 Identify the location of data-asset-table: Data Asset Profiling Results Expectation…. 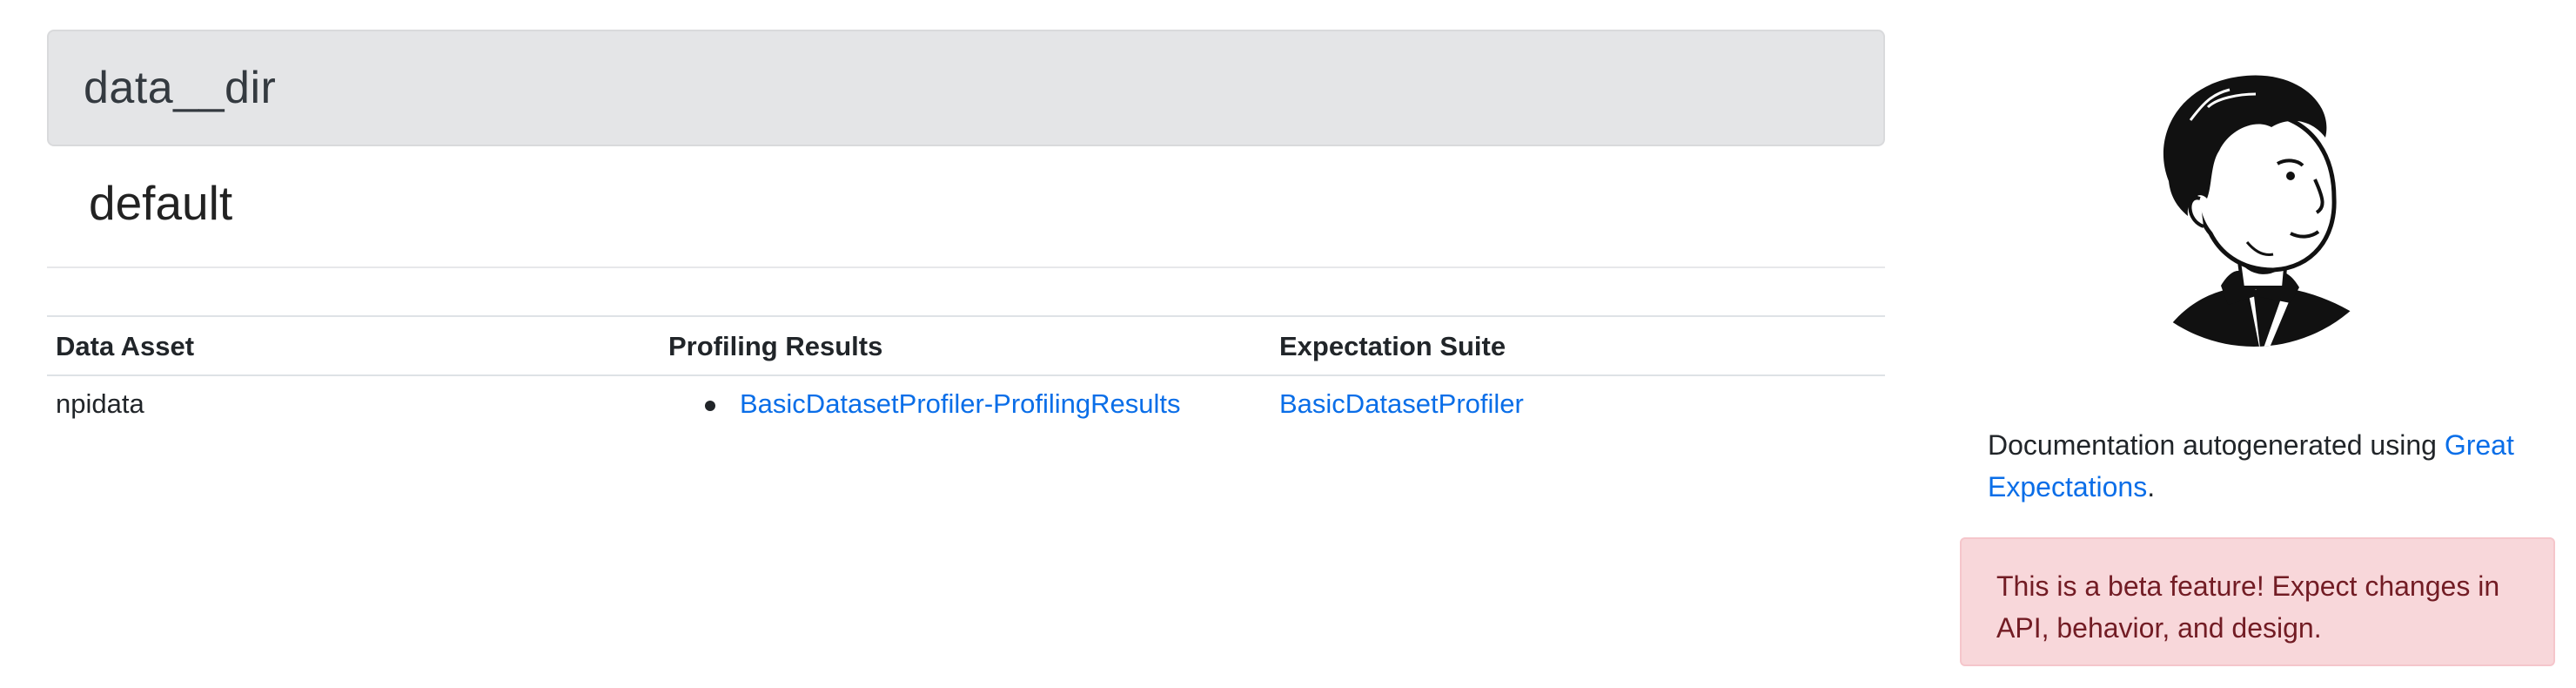
(966, 373).